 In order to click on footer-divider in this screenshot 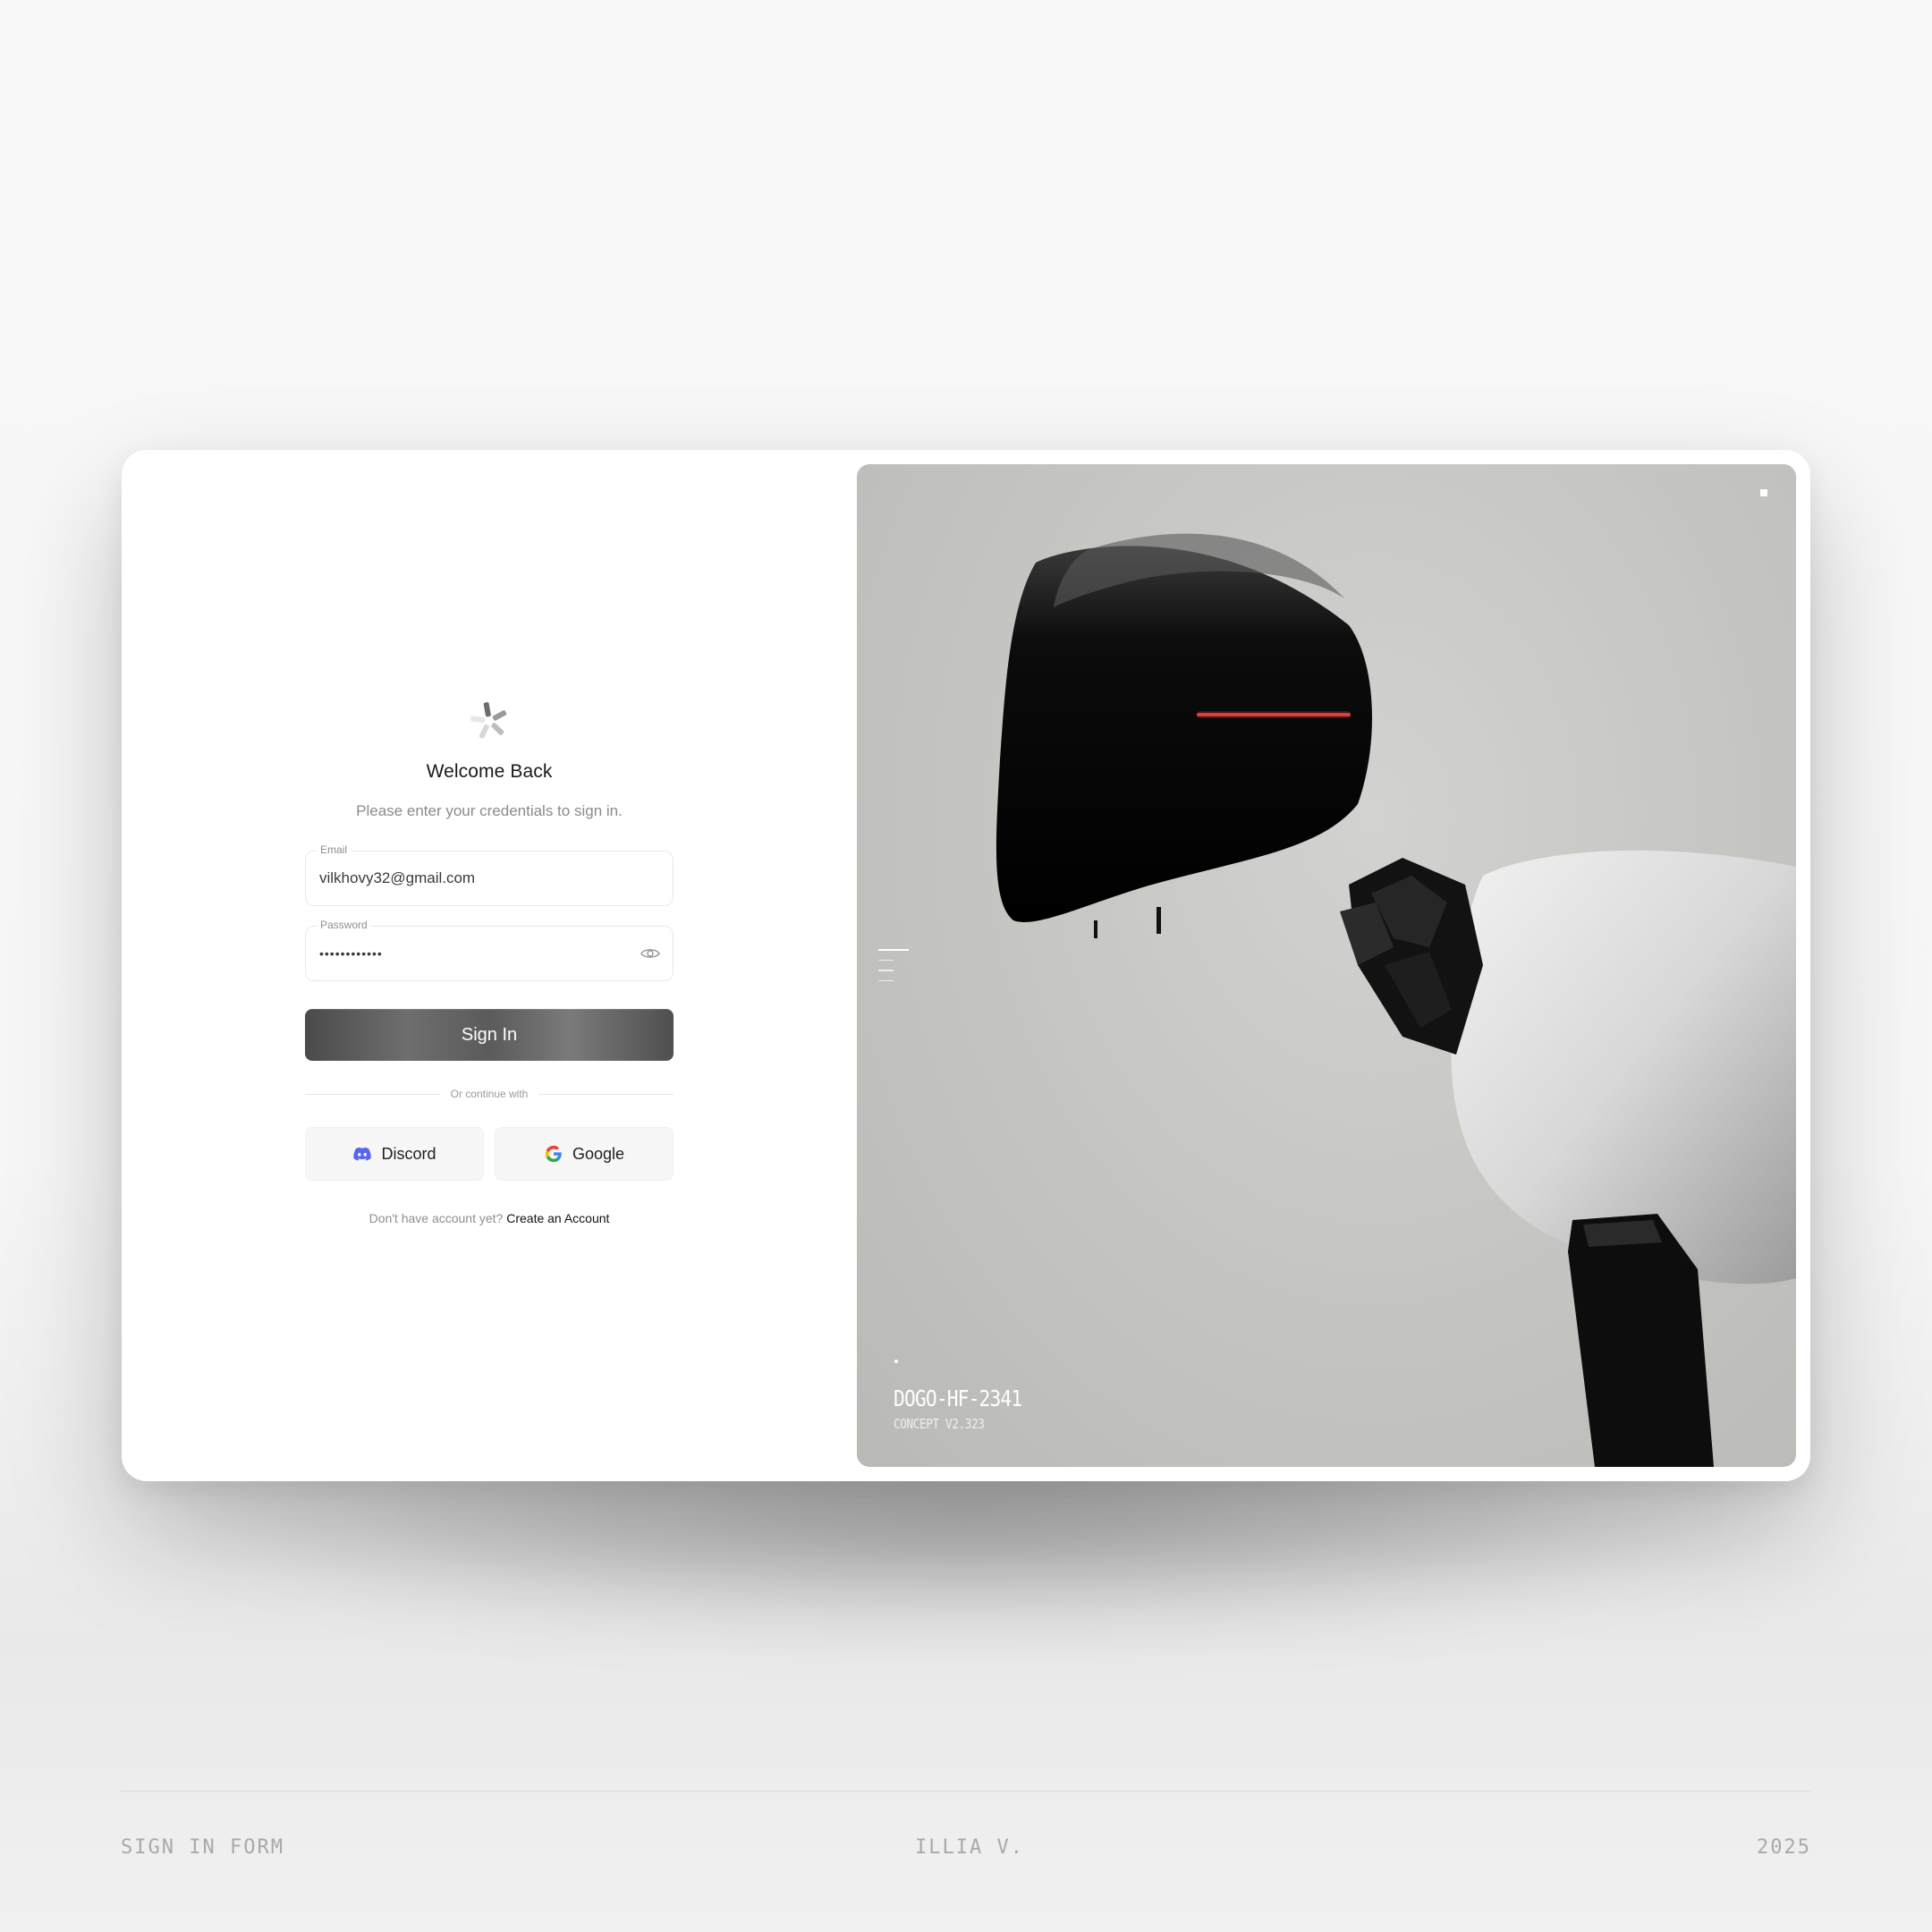, I will do `click(966, 1791)`.